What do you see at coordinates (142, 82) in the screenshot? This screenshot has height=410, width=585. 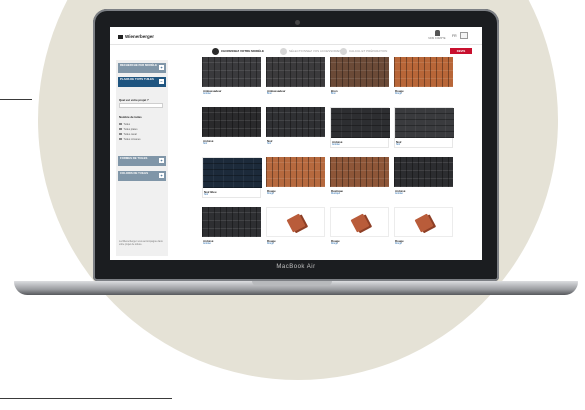 I see `filter-roof-plans: PLANS DE TOITS TUILES −` at bounding box center [142, 82].